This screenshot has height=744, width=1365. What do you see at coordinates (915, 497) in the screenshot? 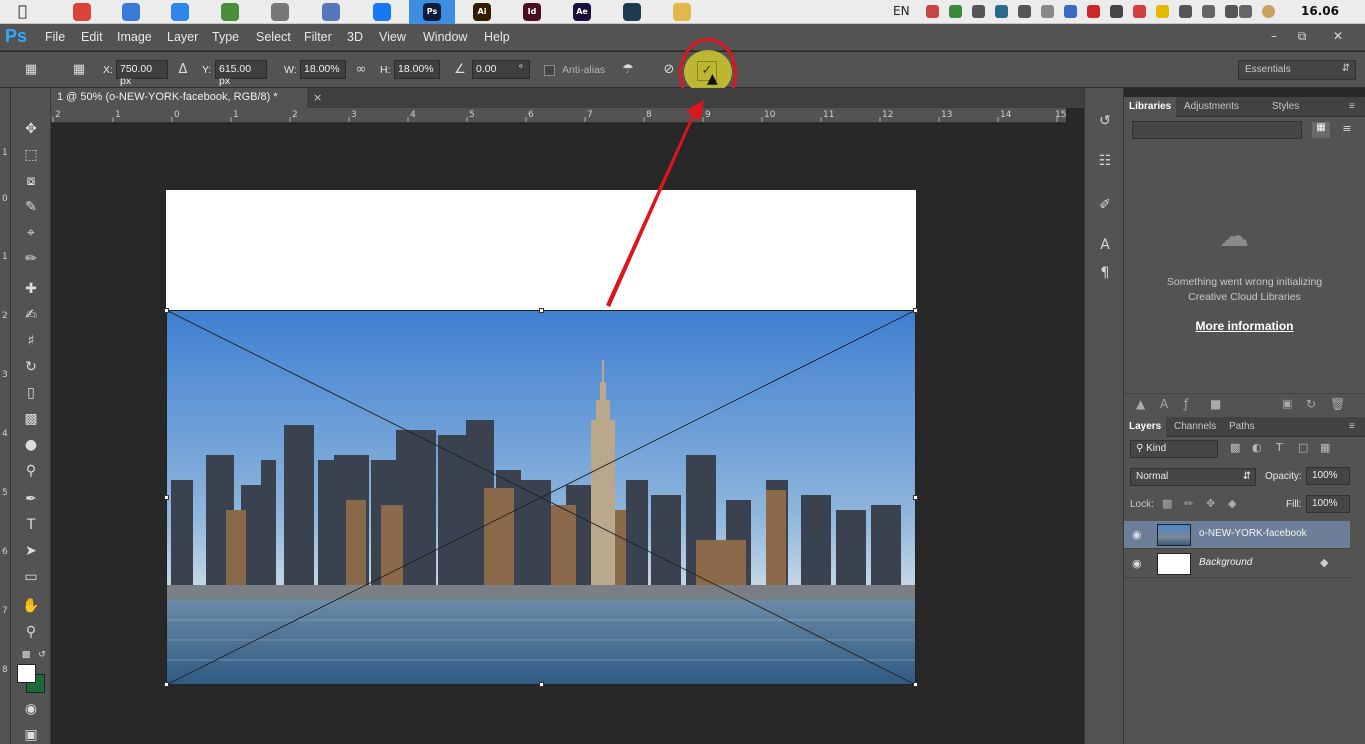
I see `transform-handle-right` at bounding box center [915, 497].